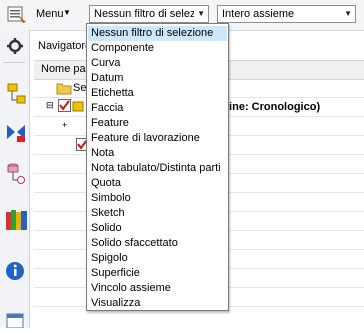  Describe the element at coordinates (144, 14) in the screenshot. I see `selection-filter-value: Nessun filtro di selezione` at that location.